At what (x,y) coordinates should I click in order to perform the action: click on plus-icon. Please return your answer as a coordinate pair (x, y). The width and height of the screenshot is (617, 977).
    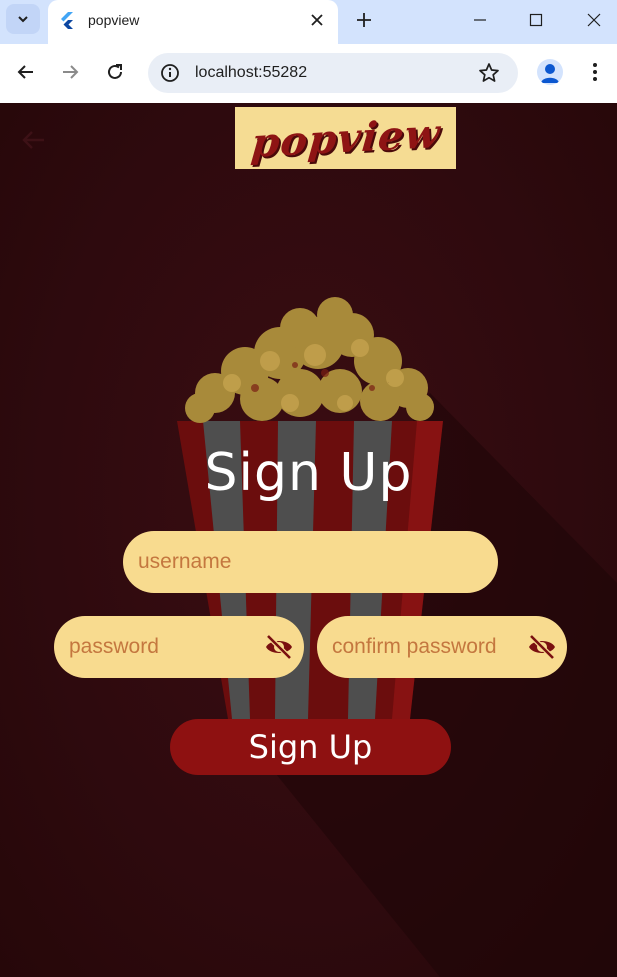
    Looking at the image, I should click on (364, 20).